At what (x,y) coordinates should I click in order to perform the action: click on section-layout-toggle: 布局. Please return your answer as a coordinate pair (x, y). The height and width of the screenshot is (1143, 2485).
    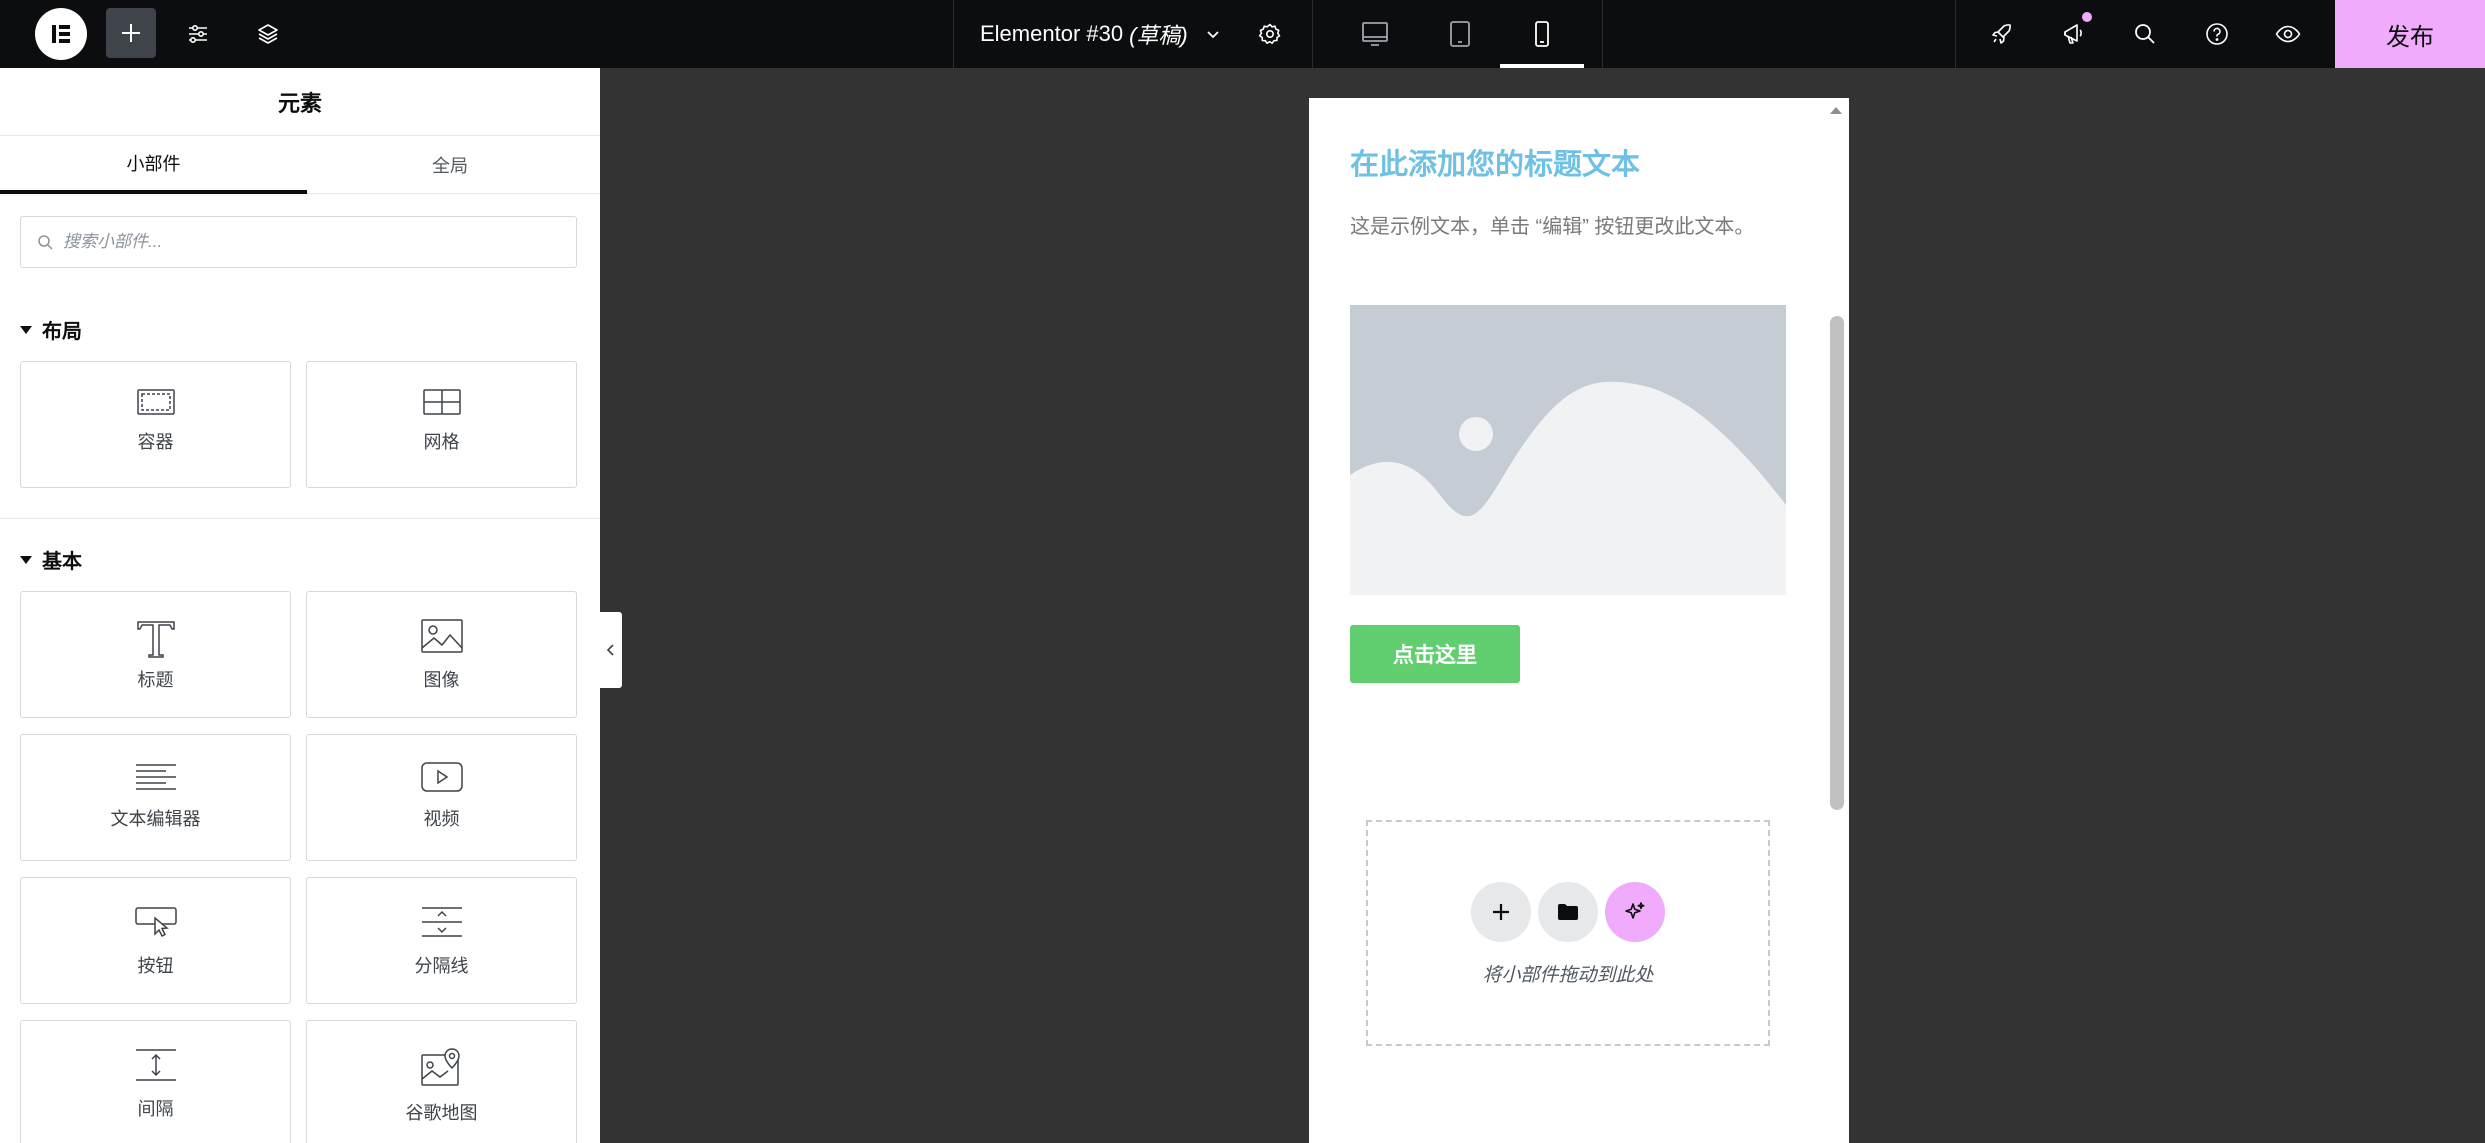
    Looking at the image, I should click on (51, 329).